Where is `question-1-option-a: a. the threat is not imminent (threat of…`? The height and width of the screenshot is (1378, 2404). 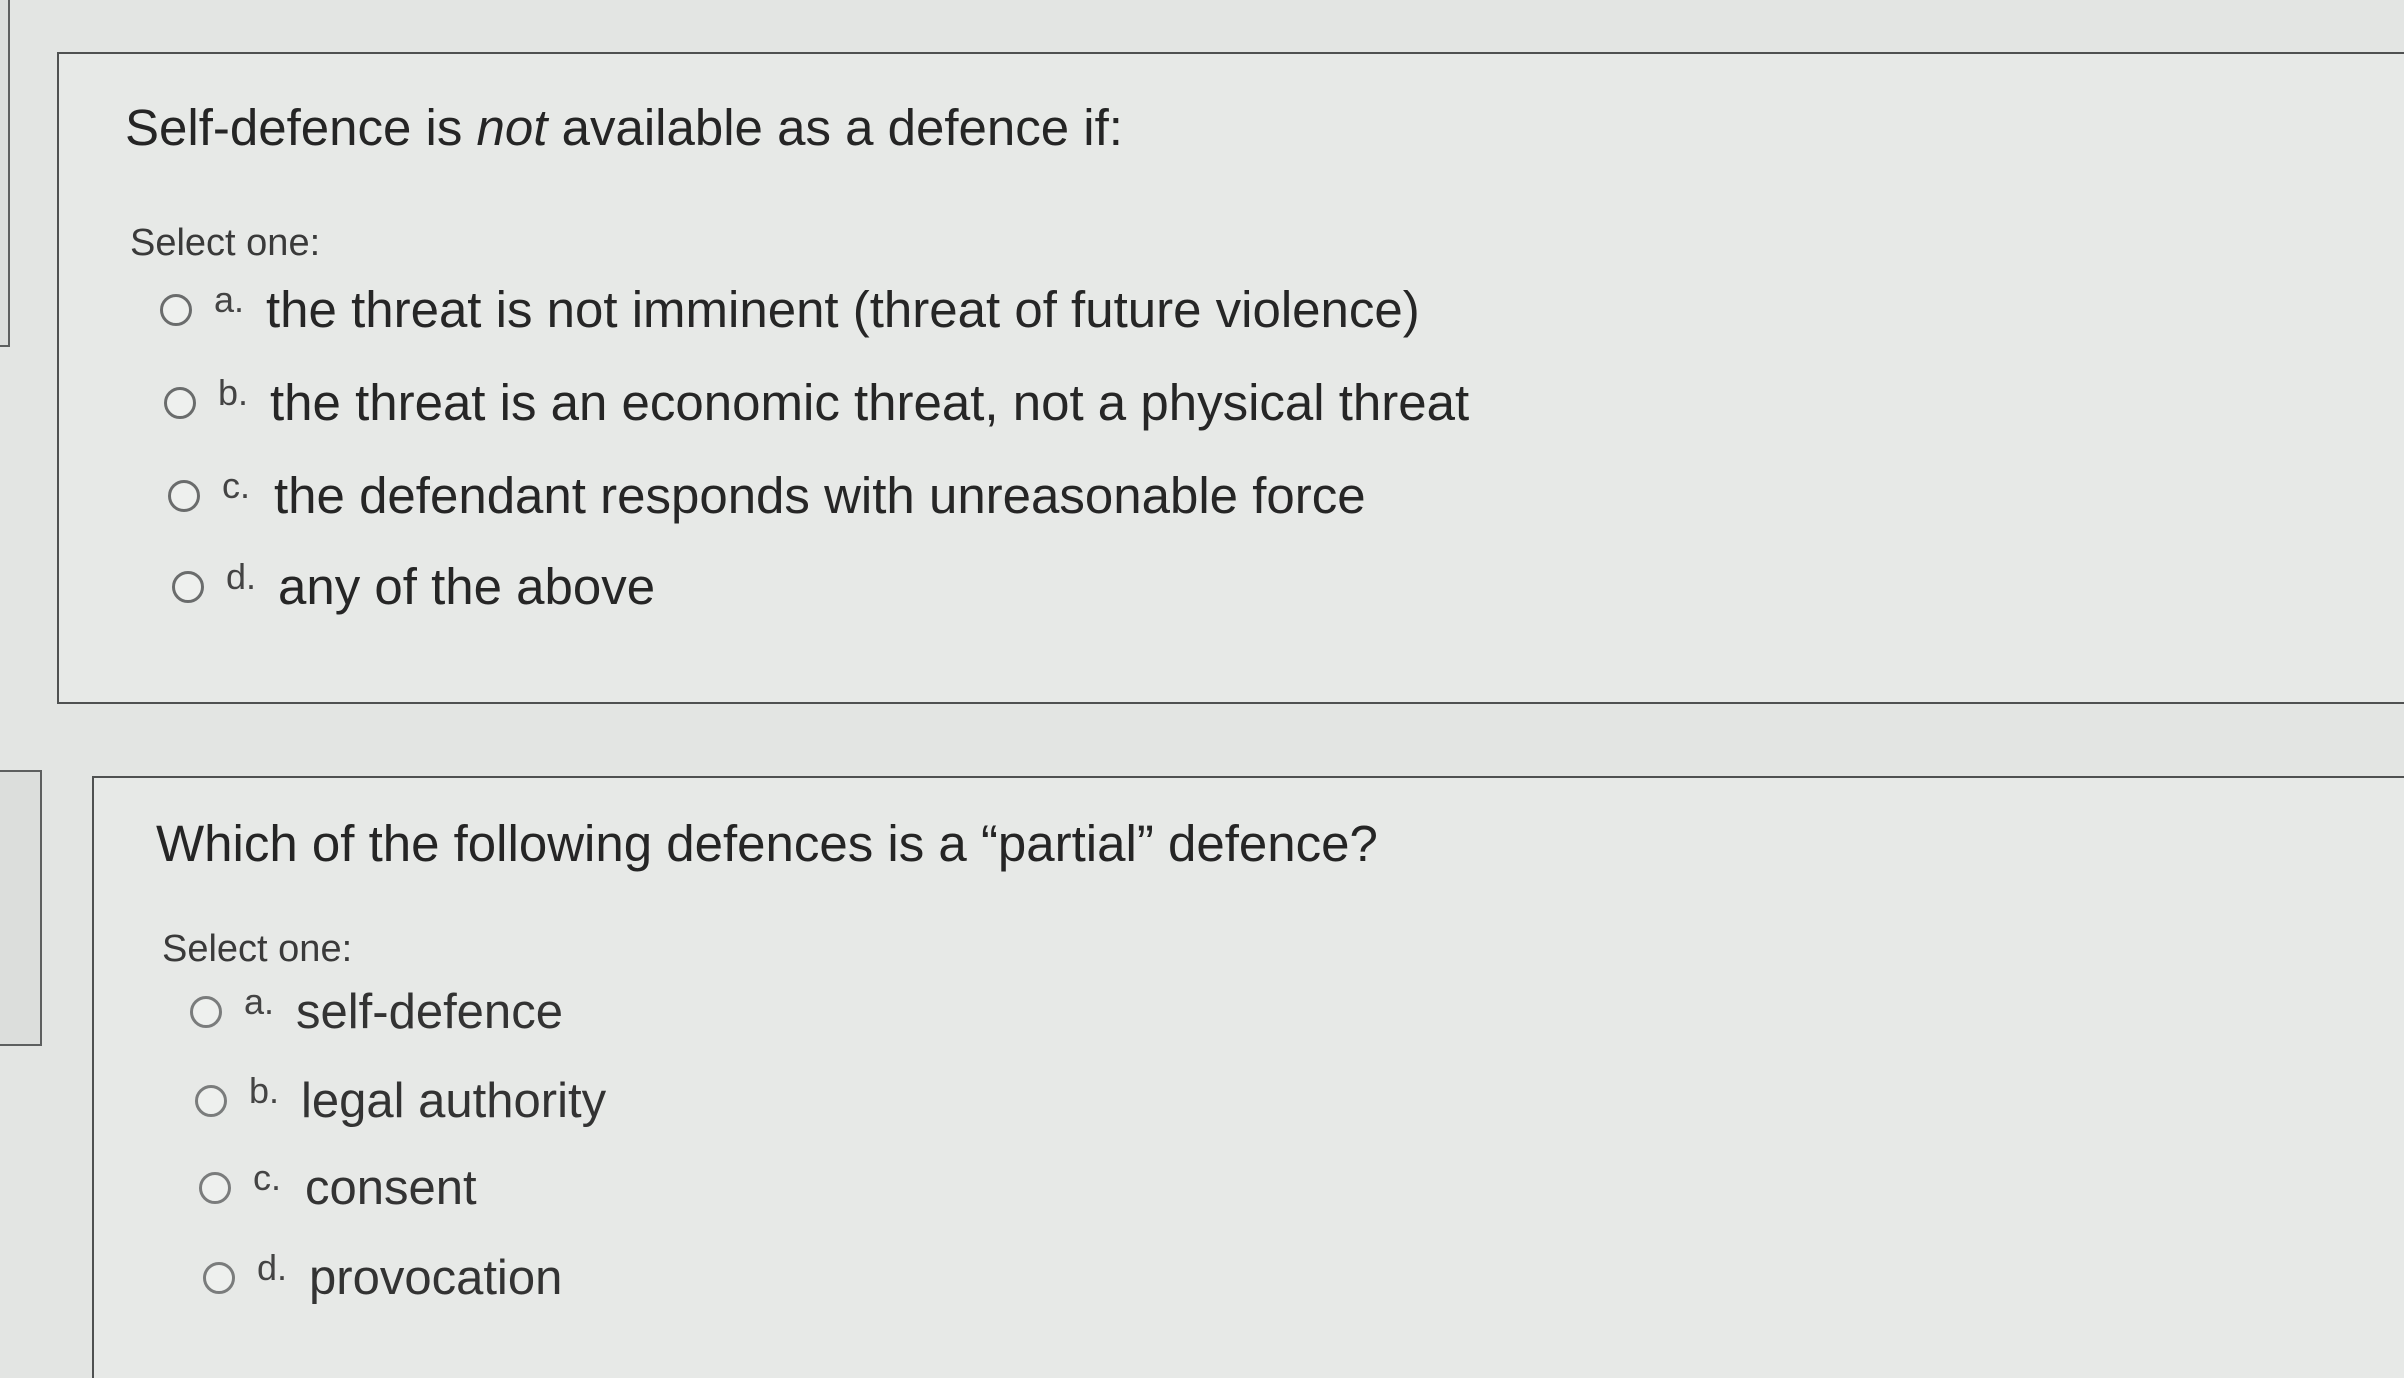 question-1-option-a: a. the threat is not imminent (threat of… is located at coordinates (790, 308).